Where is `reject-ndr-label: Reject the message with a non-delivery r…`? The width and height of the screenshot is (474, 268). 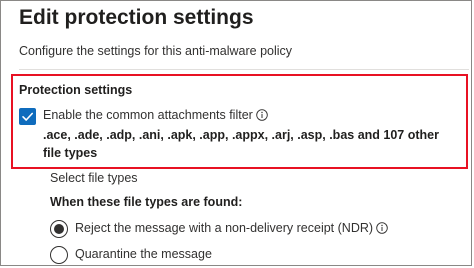 reject-ndr-label: Reject the message with a non-delivery r… is located at coordinates (231, 229).